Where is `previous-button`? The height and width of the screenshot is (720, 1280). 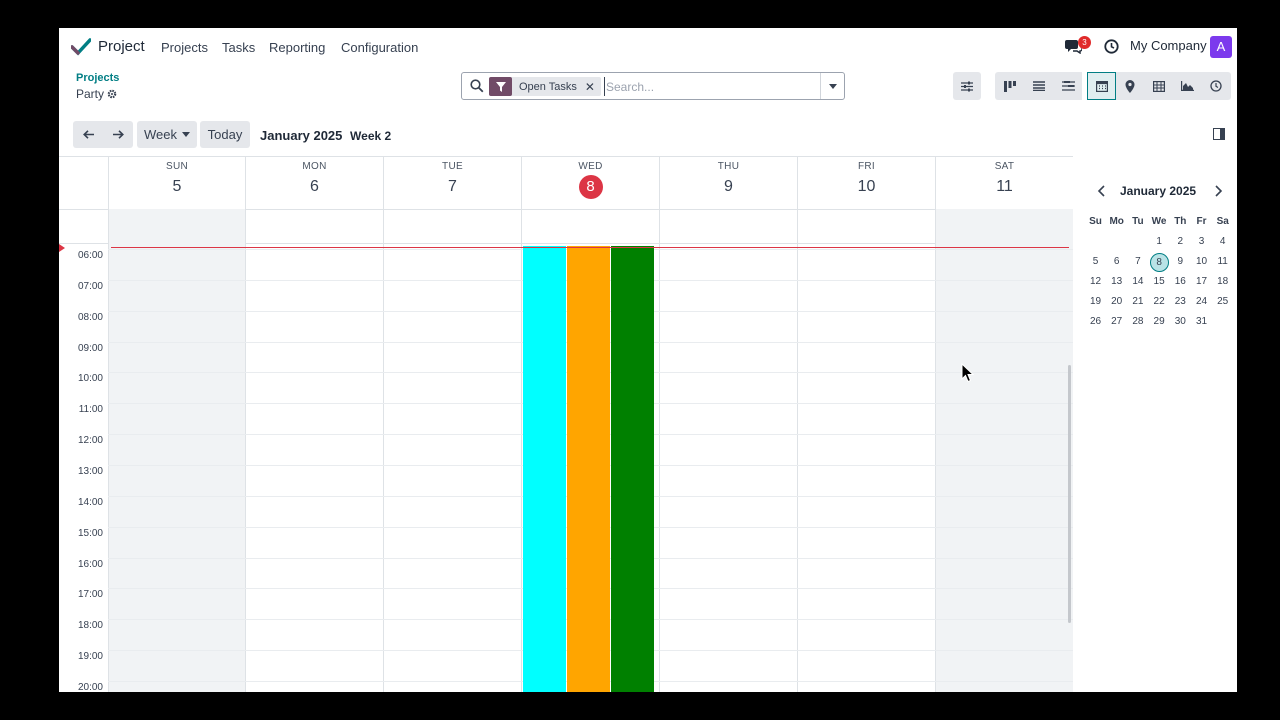 previous-button is located at coordinates (88, 134).